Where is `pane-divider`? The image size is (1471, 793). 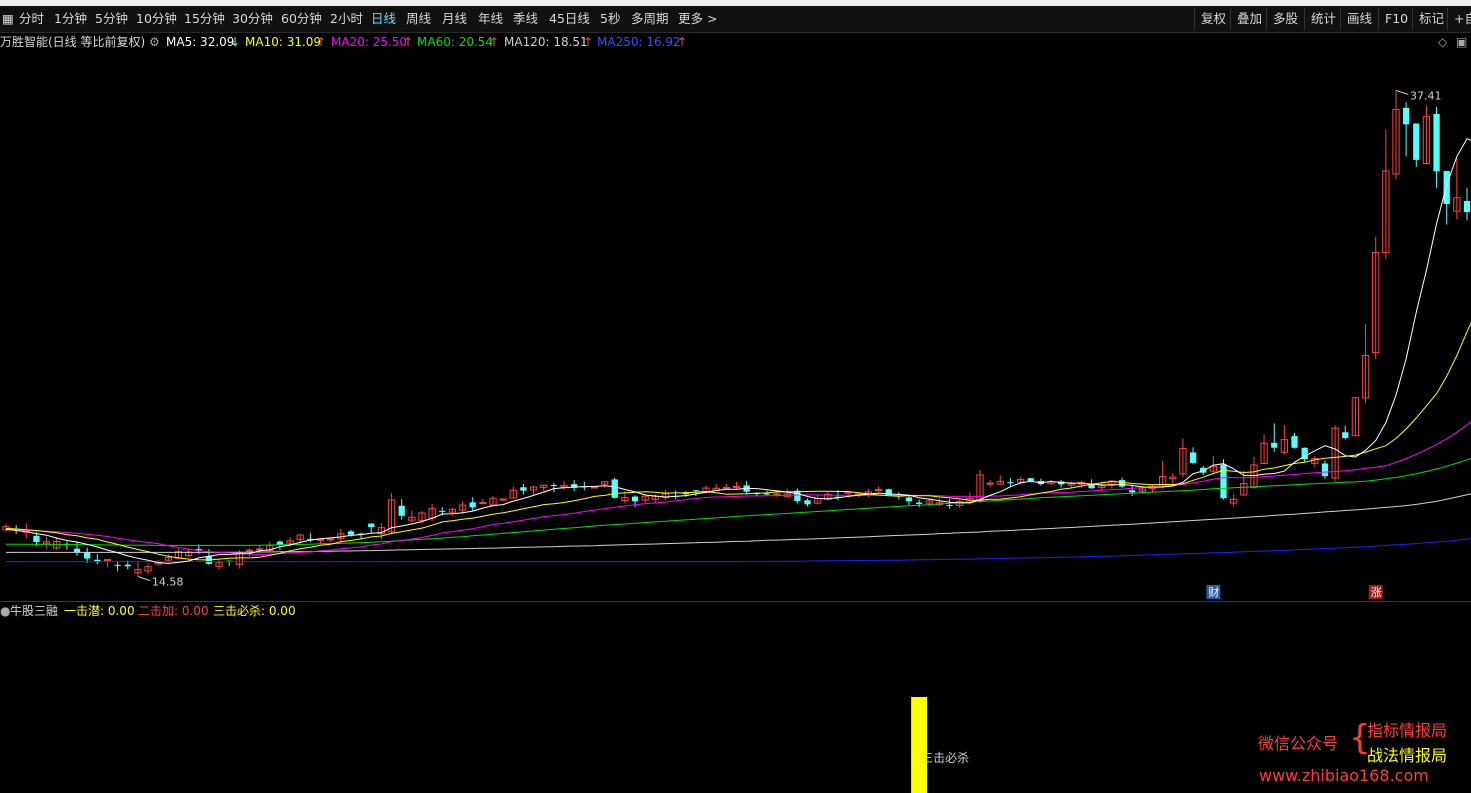 pane-divider is located at coordinates (735, 601).